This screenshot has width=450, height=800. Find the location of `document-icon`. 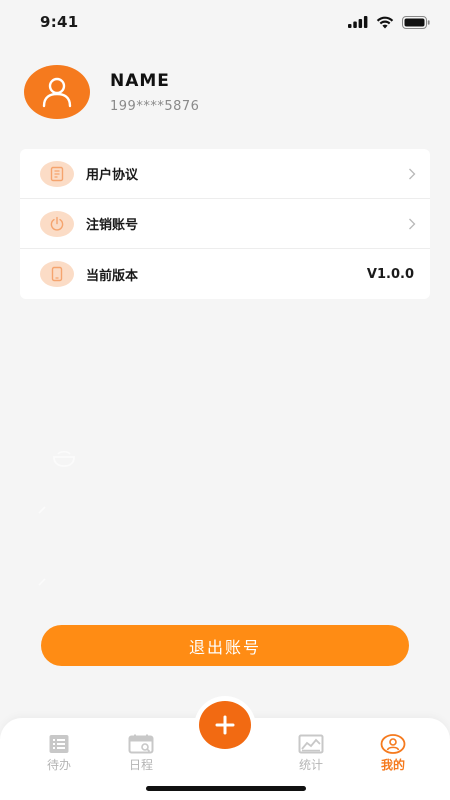

document-icon is located at coordinates (57, 173).